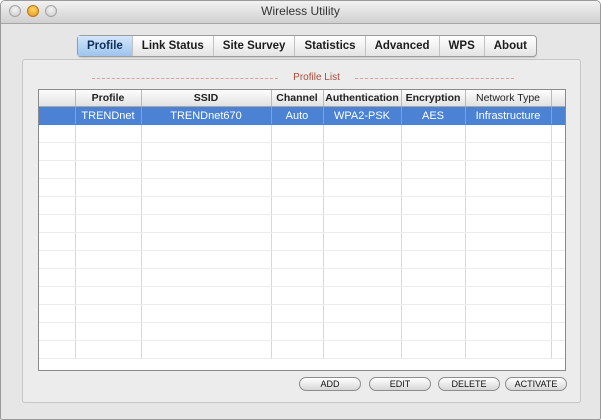  What do you see at coordinates (108, 115) in the screenshot?
I see `profile-cell: TRENDnet` at bounding box center [108, 115].